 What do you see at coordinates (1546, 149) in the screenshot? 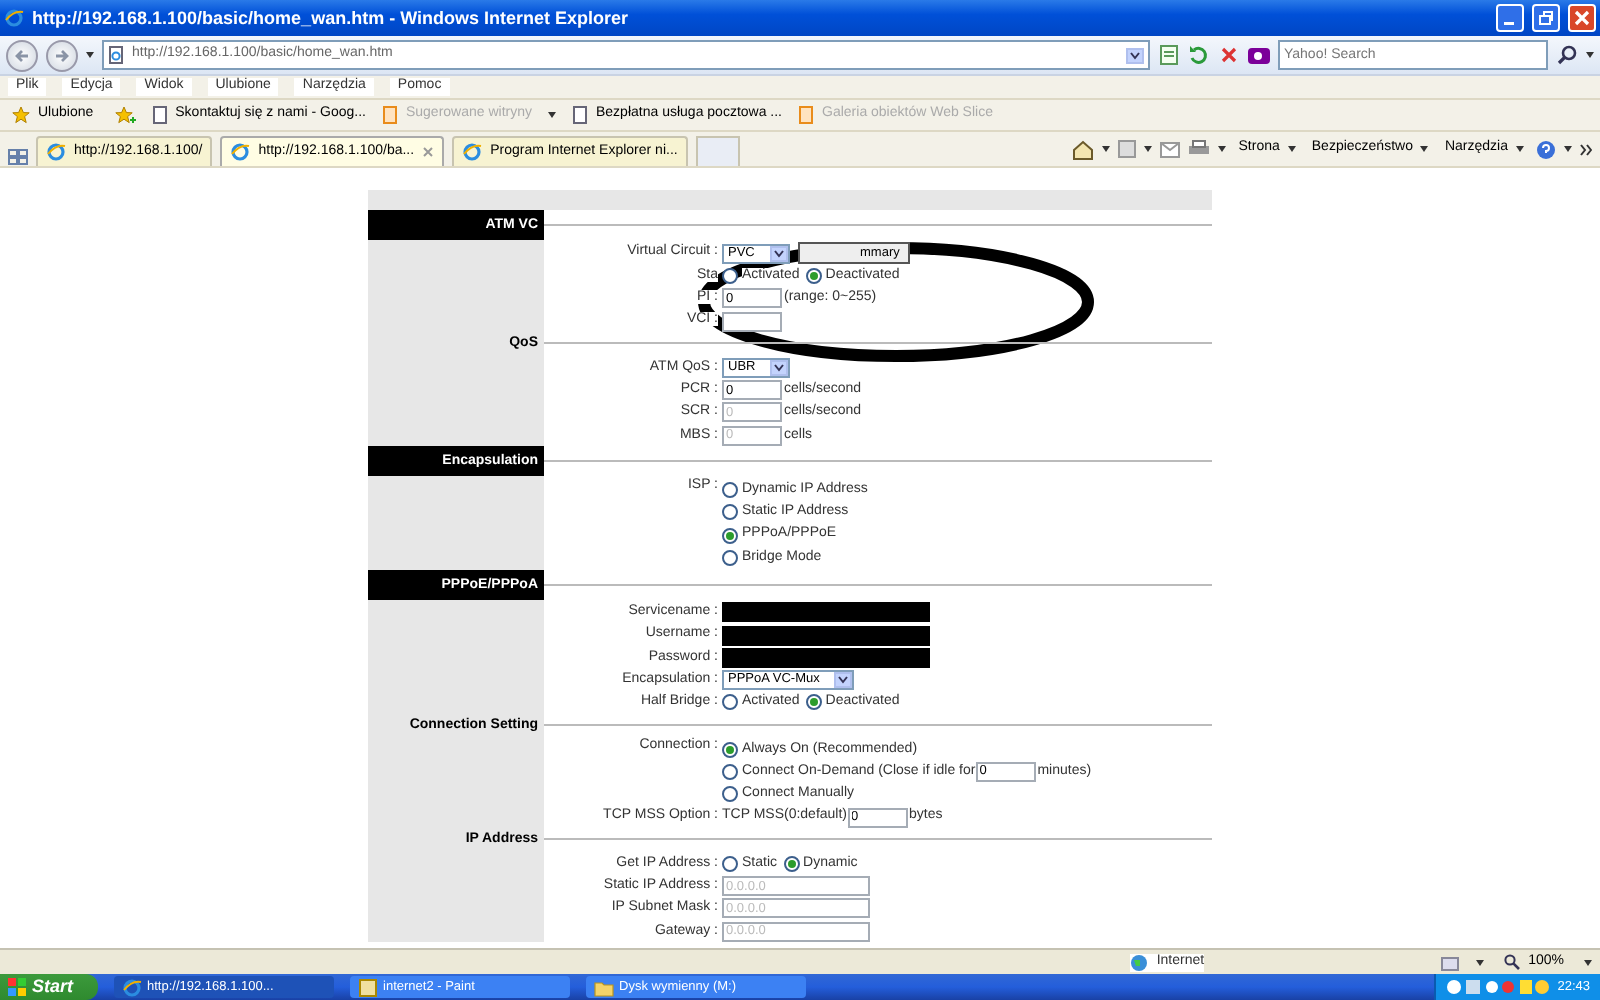
I see `help-icon` at bounding box center [1546, 149].